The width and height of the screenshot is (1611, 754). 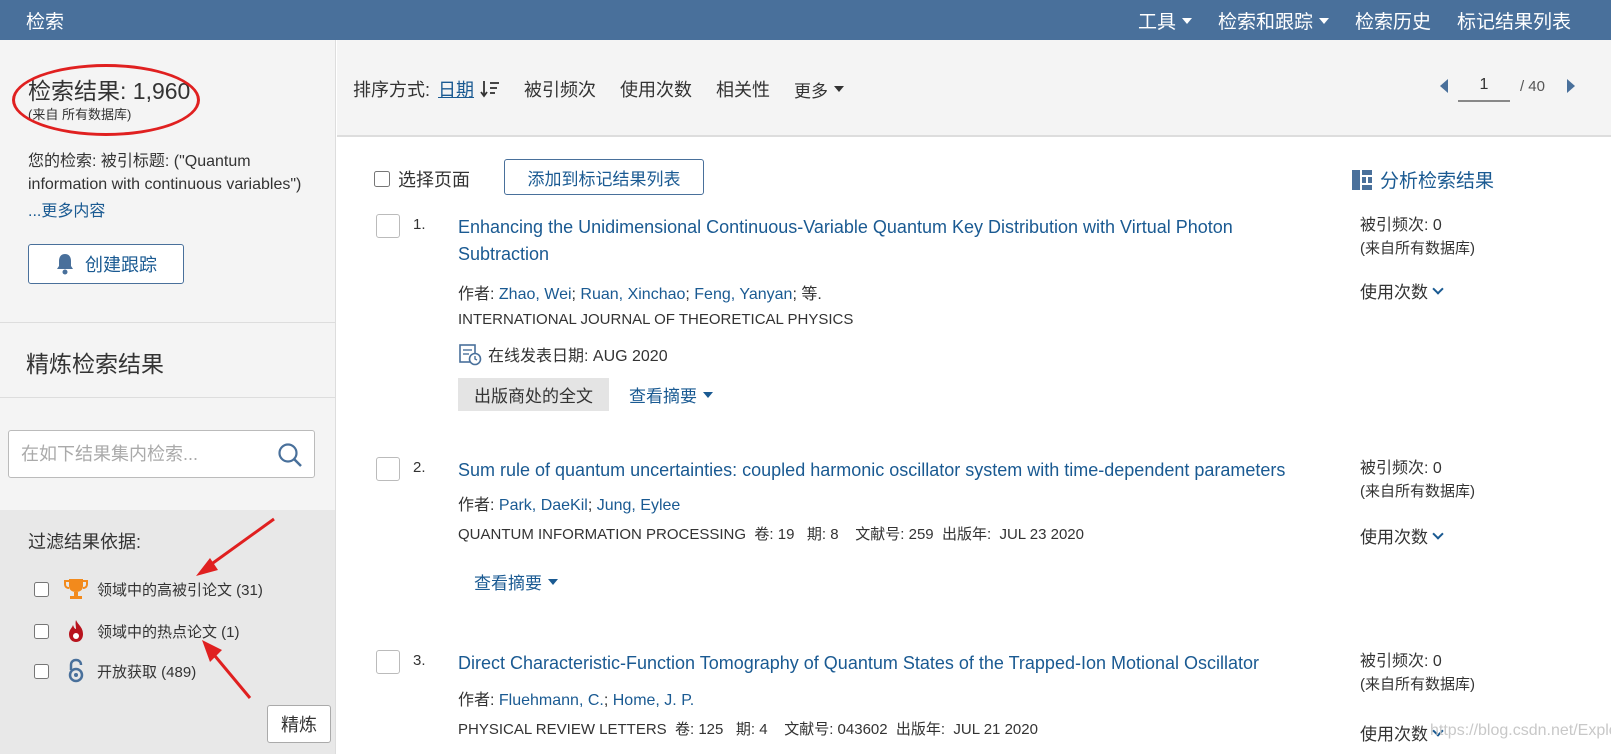 What do you see at coordinates (632, 294) in the screenshot?
I see `author-link: Ruan, Xinchao` at bounding box center [632, 294].